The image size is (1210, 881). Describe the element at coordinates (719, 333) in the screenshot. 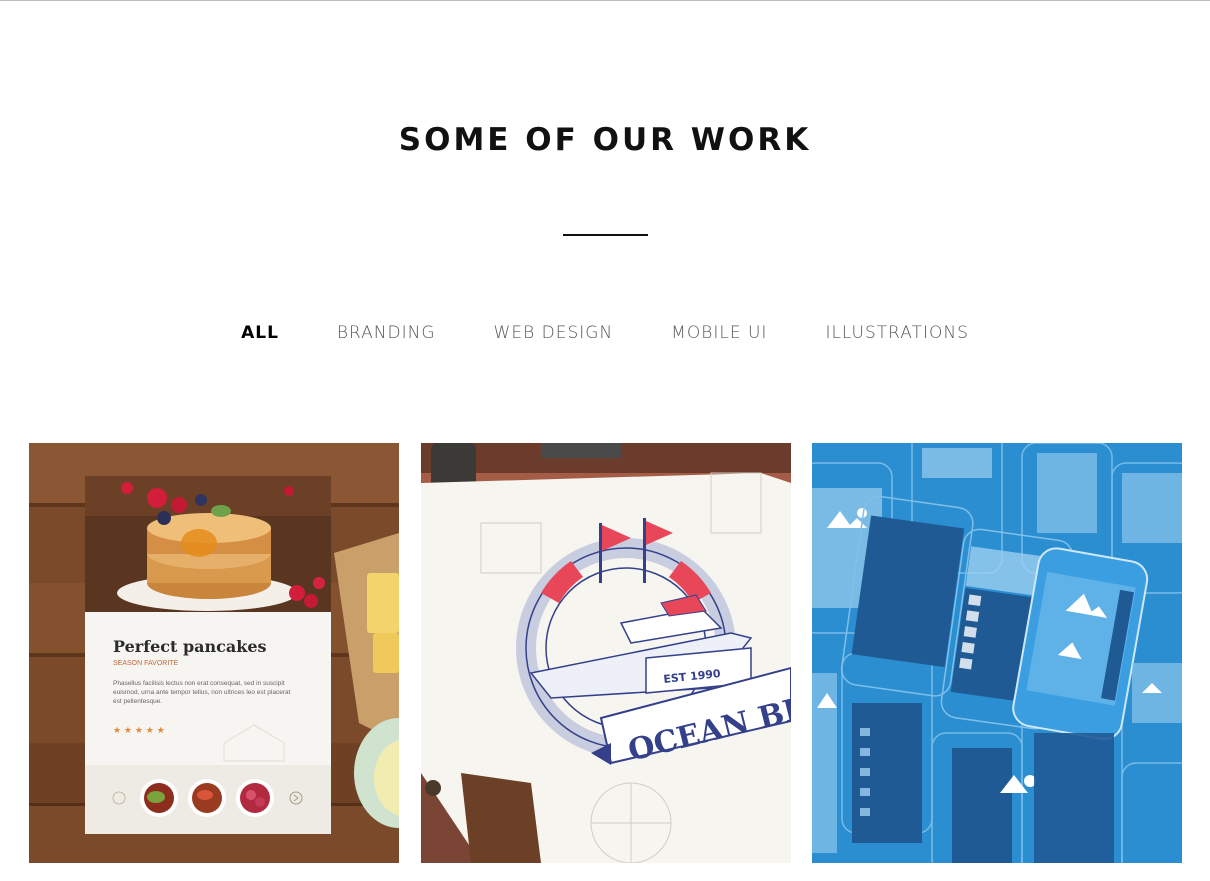

I see `filter-mobile-ui: MOBILE UI` at that location.